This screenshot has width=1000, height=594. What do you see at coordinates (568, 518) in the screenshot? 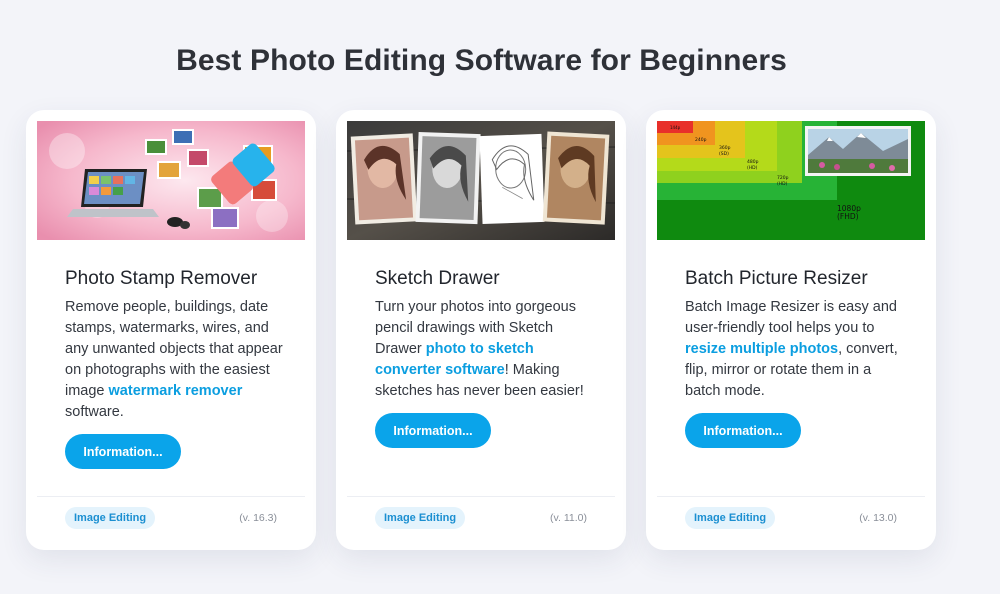
I see `version-label: (v. 11.0)` at bounding box center [568, 518].